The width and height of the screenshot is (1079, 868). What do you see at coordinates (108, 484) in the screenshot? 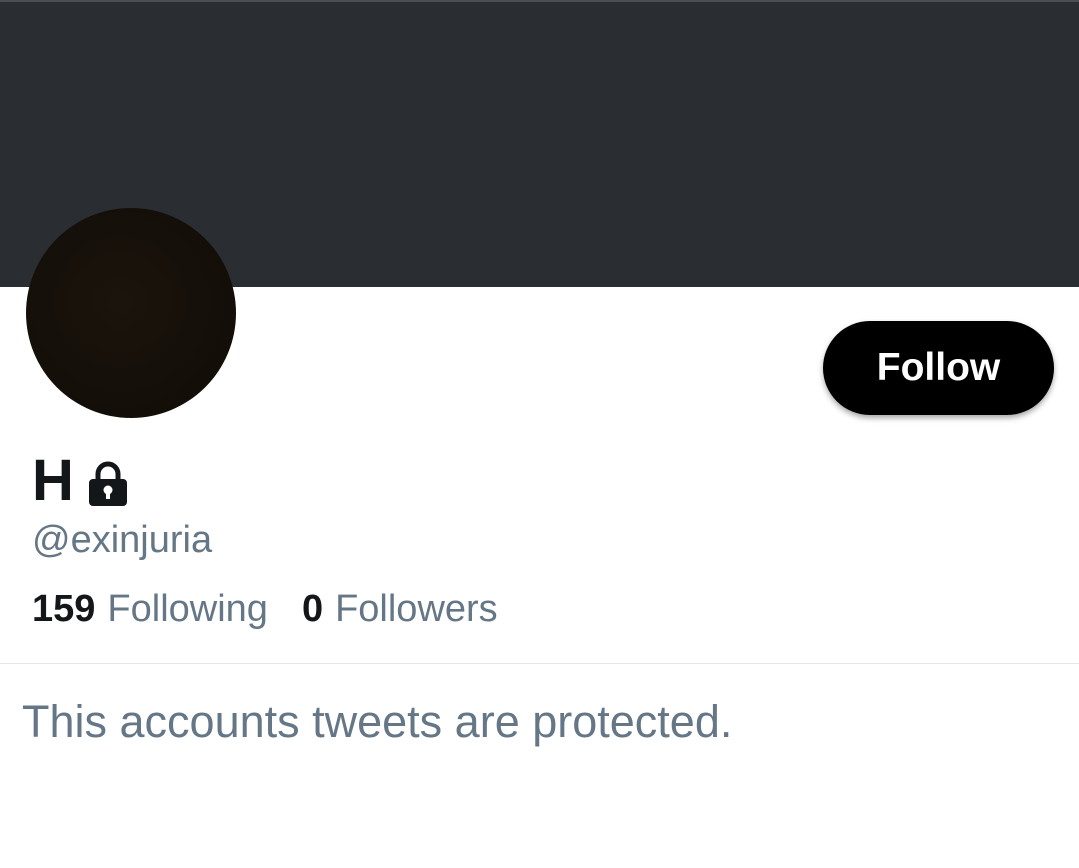
I see `lock-icon` at bounding box center [108, 484].